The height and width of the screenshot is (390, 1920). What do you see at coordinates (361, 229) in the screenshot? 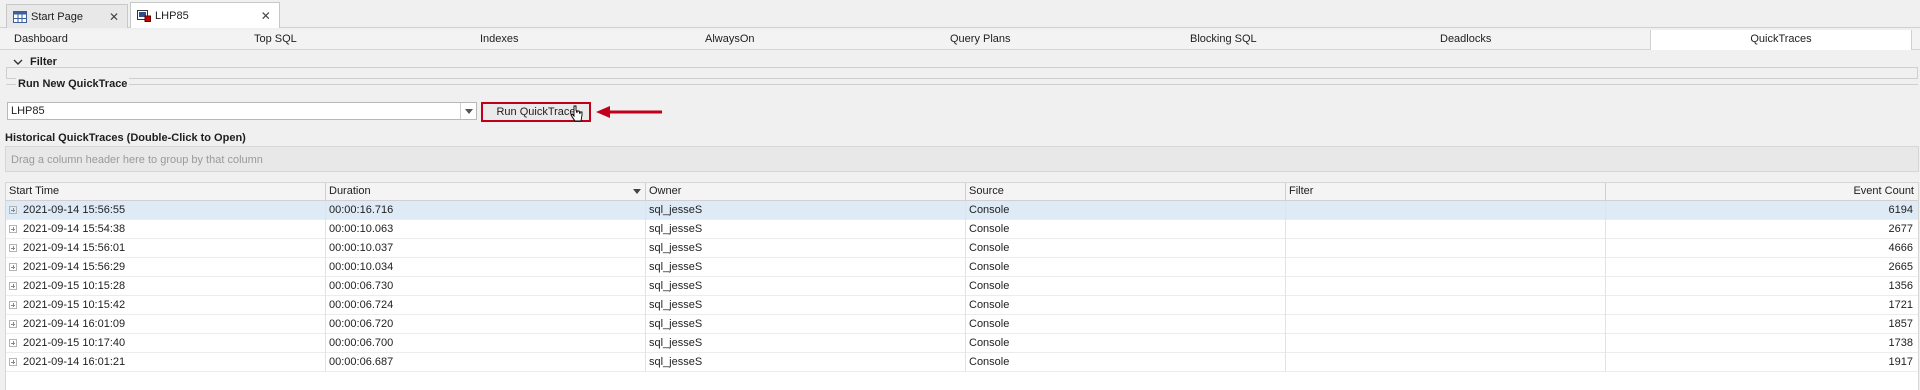
I see `cell-text: 00:00:10.063` at bounding box center [361, 229].